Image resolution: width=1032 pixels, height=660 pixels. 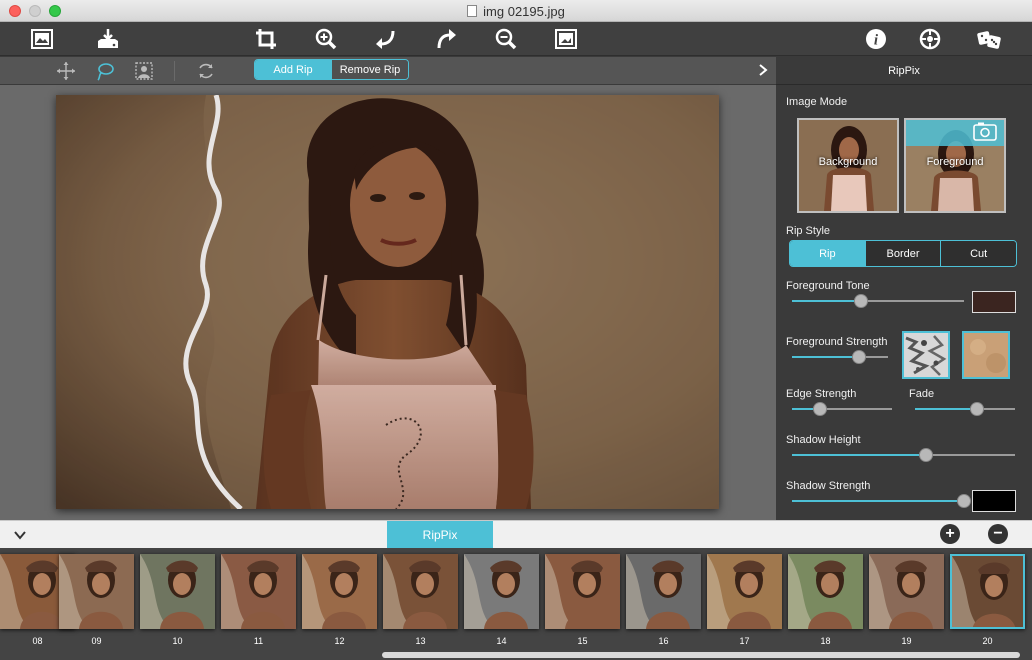 What do you see at coordinates (828, 286) in the screenshot?
I see `foreground-tone-label: Foreground Tone` at bounding box center [828, 286].